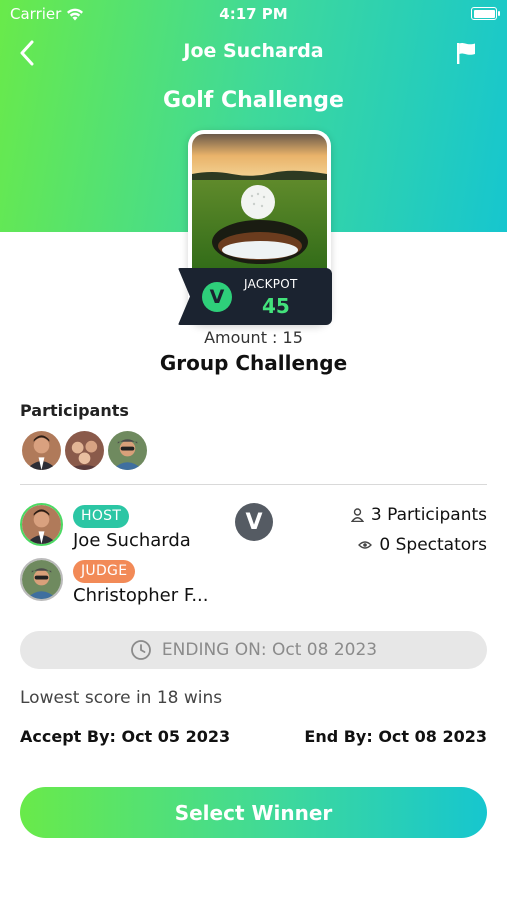 Image resolution: width=507 pixels, height=900 pixels. I want to click on challenge-type: Group Challenge, so click(253, 363).